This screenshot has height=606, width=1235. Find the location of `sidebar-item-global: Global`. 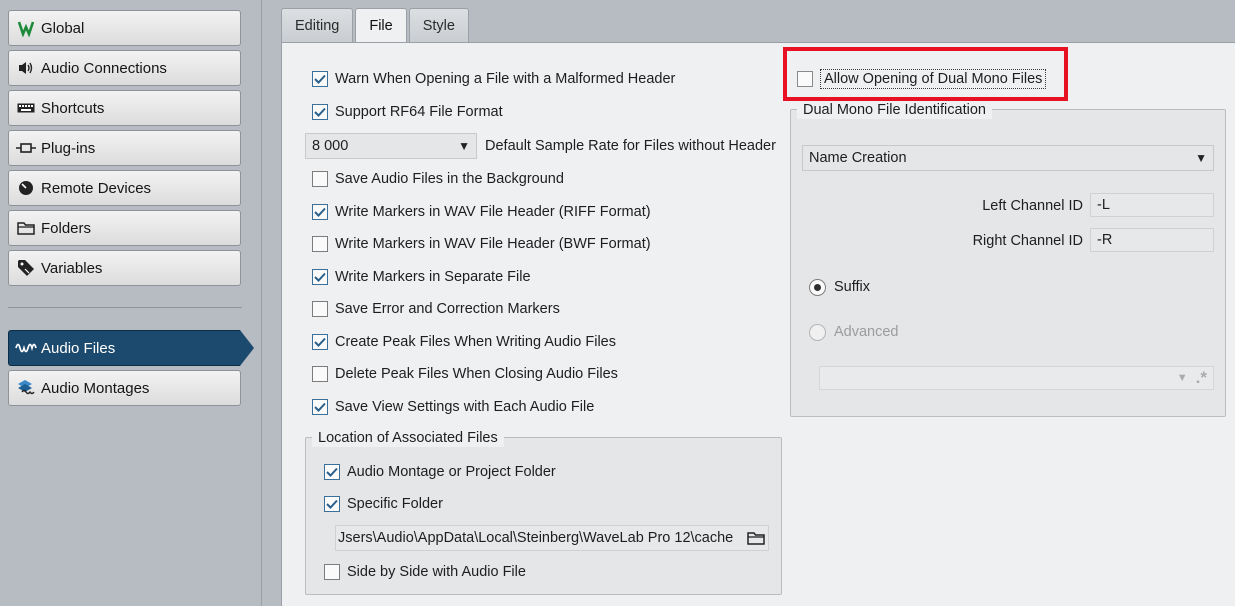

sidebar-item-global: Global is located at coordinates (124, 28).